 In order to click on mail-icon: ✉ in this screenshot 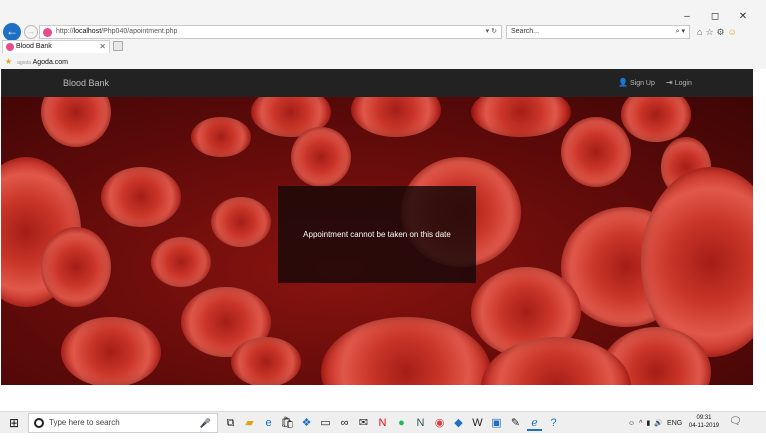, I will do `click(363, 423)`.